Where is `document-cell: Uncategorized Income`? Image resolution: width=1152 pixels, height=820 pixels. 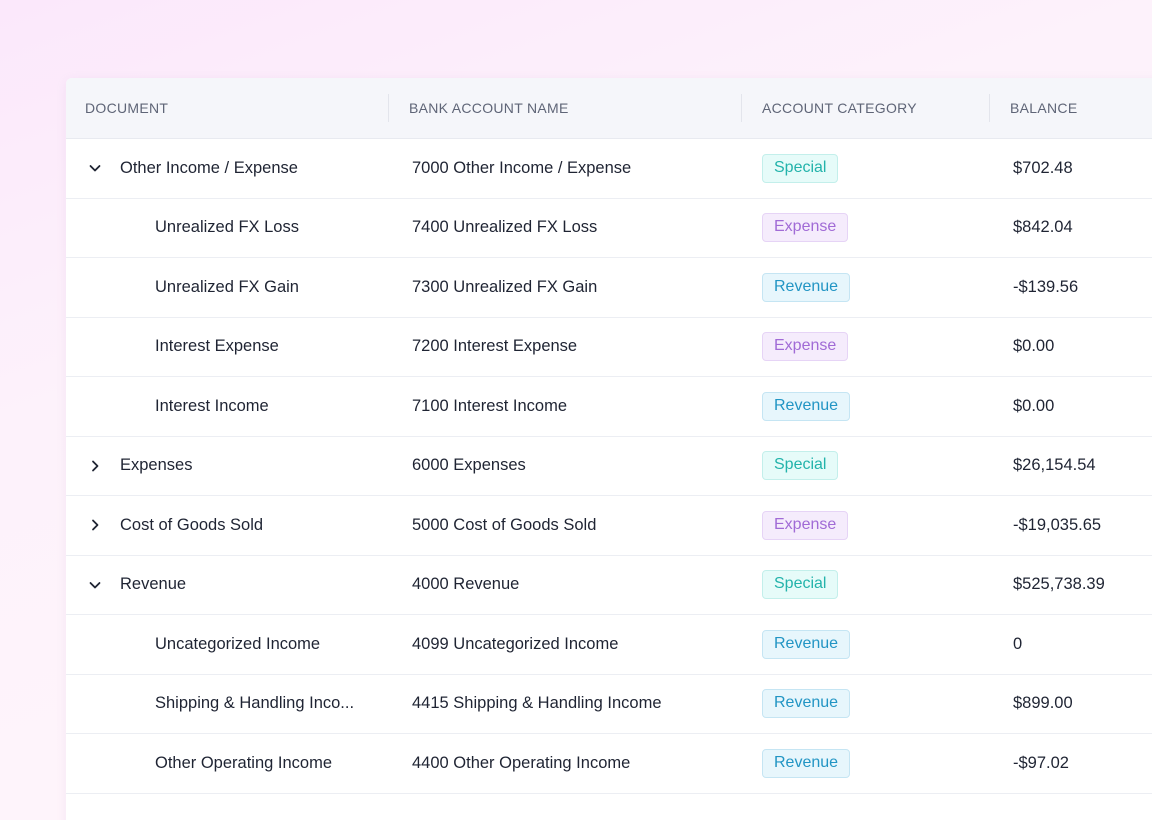
document-cell: Uncategorized Income is located at coordinates (227, 644).